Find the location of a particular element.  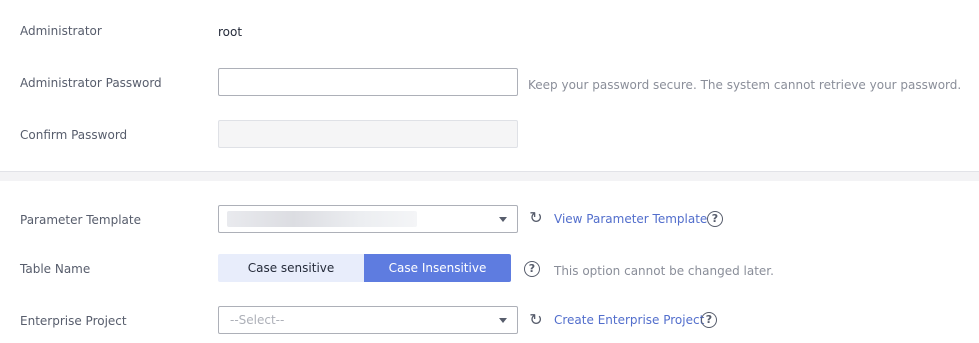

view-parameter-template-link: View Parameter Template is located at coordinates (630, 219).